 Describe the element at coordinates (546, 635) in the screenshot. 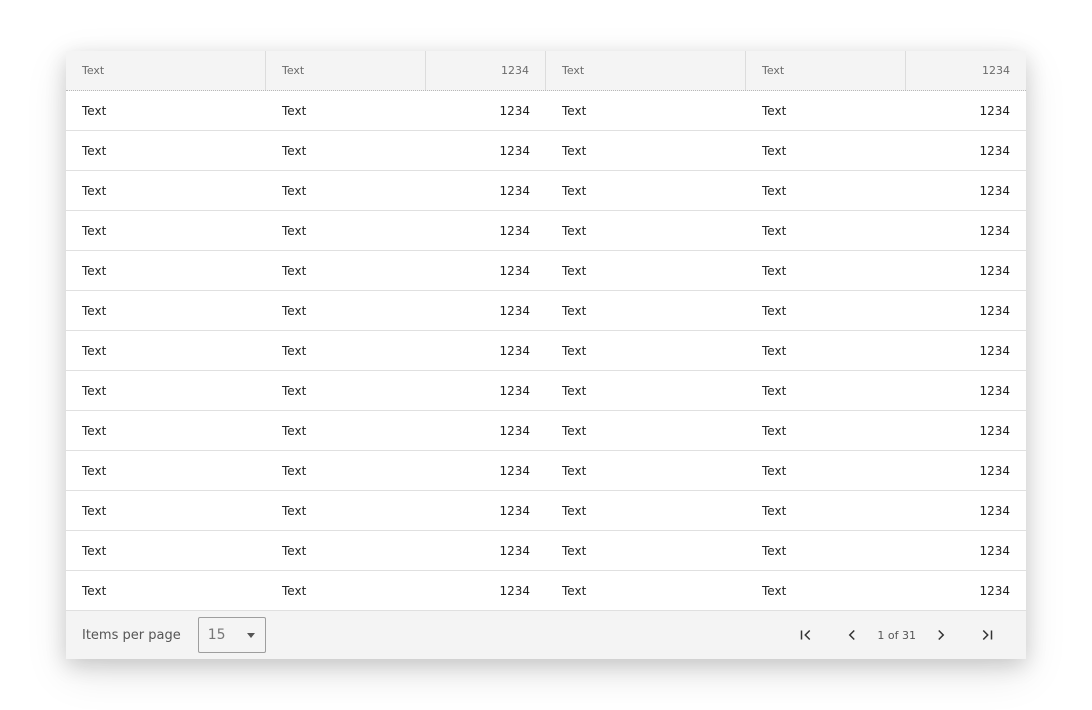

I see `pagination-footer: Items per page 15 1 of 31` at that location.